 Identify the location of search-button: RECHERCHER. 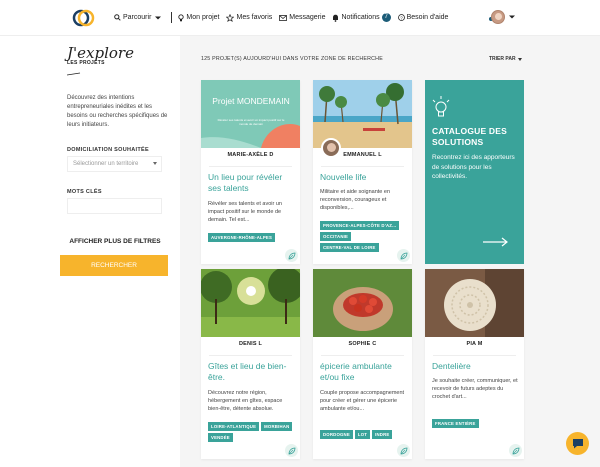
(114, 265).